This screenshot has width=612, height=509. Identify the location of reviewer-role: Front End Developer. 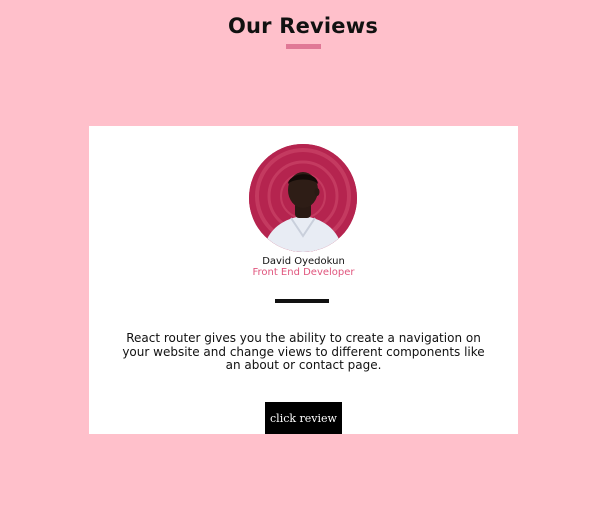
(303, 272).